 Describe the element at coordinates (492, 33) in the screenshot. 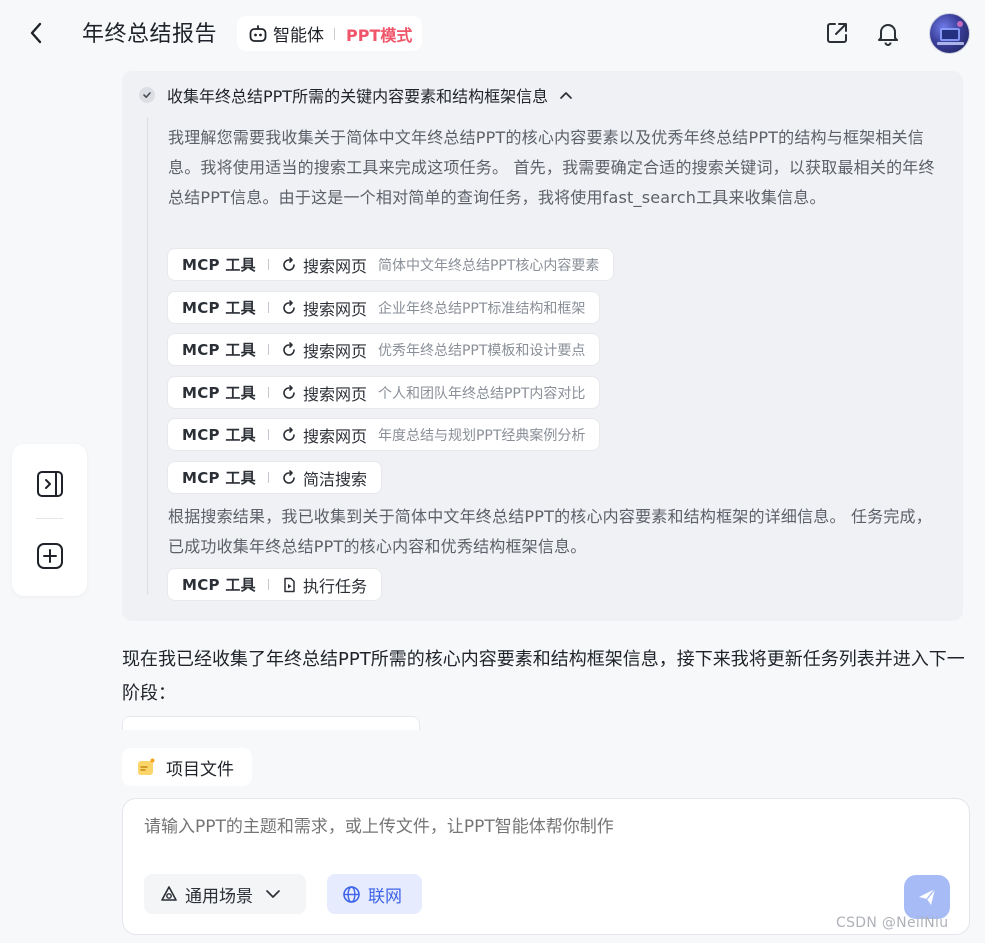

I see `top-bar: 年终总结报告 智能体 PPT模式` at that location.